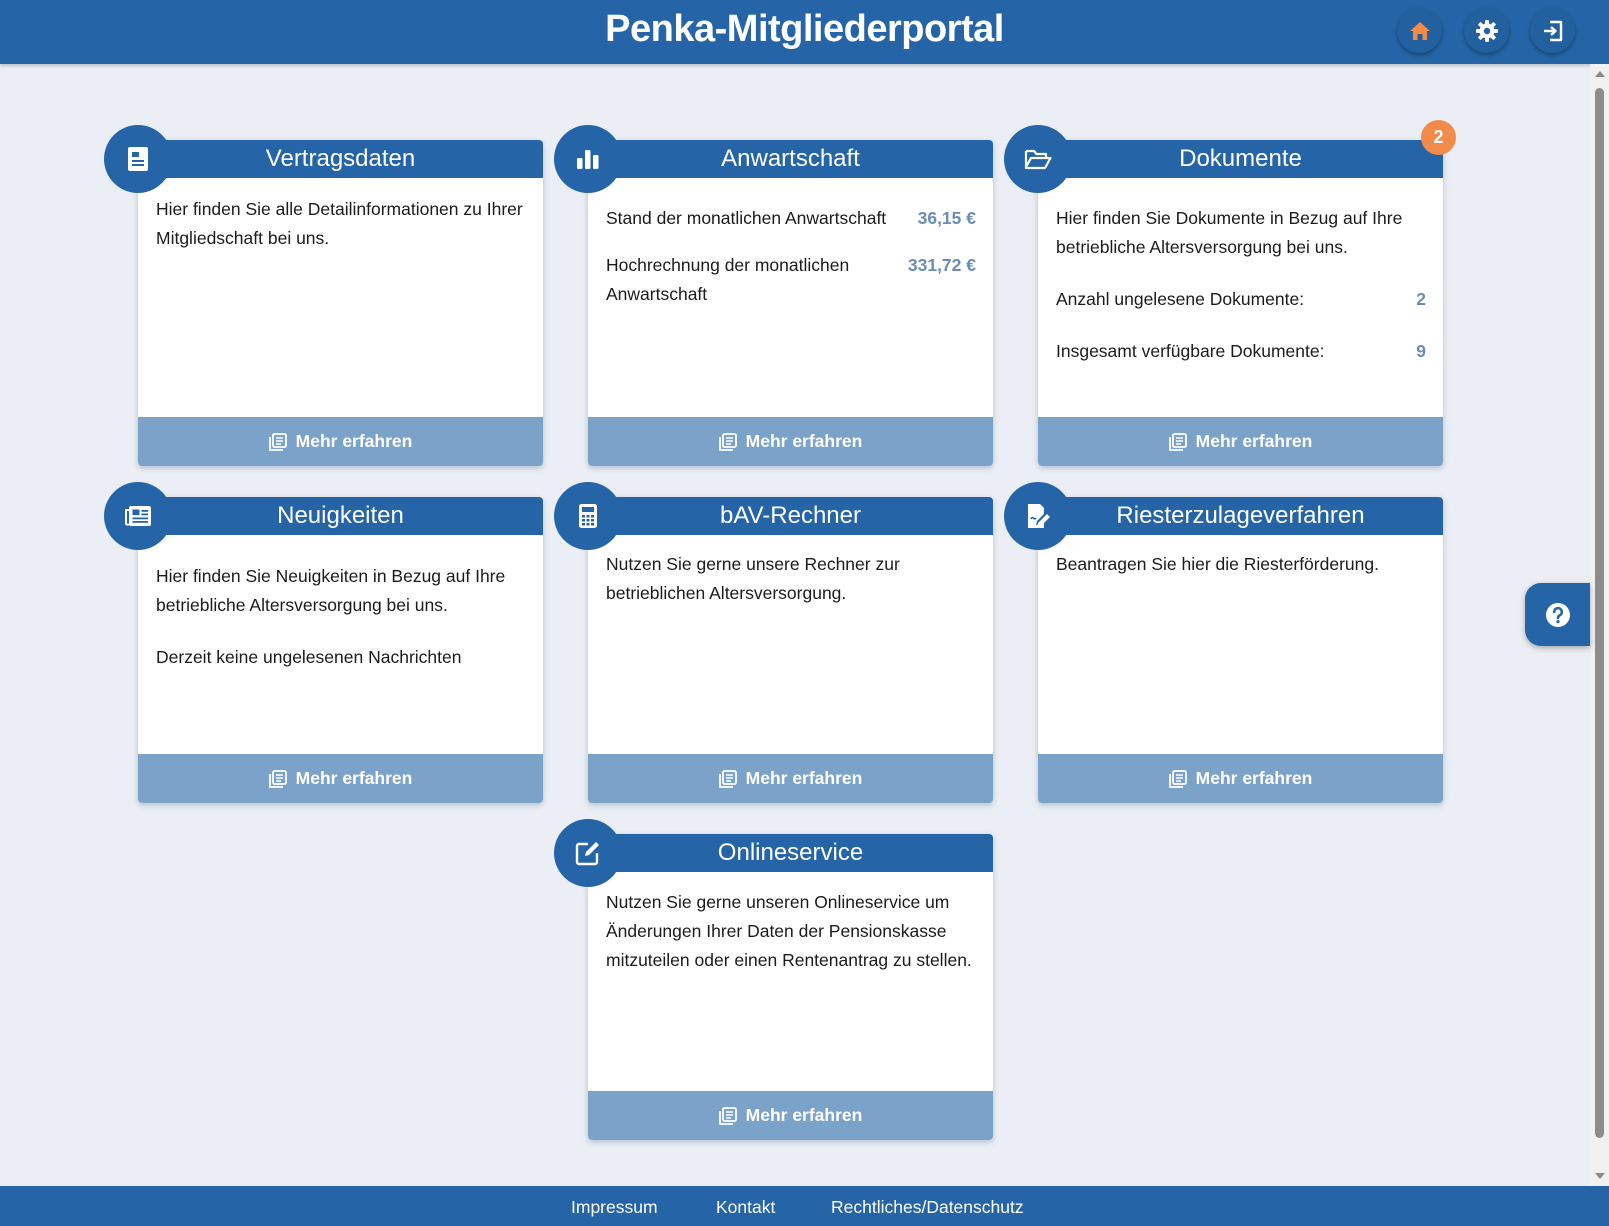  I want to click on gear-icon, so click(1486, 30).